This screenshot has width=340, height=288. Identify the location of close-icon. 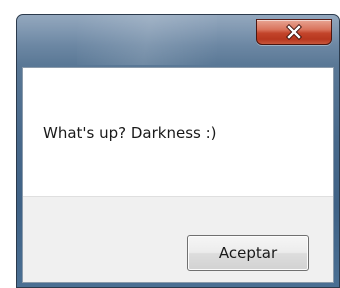
(294, 32).